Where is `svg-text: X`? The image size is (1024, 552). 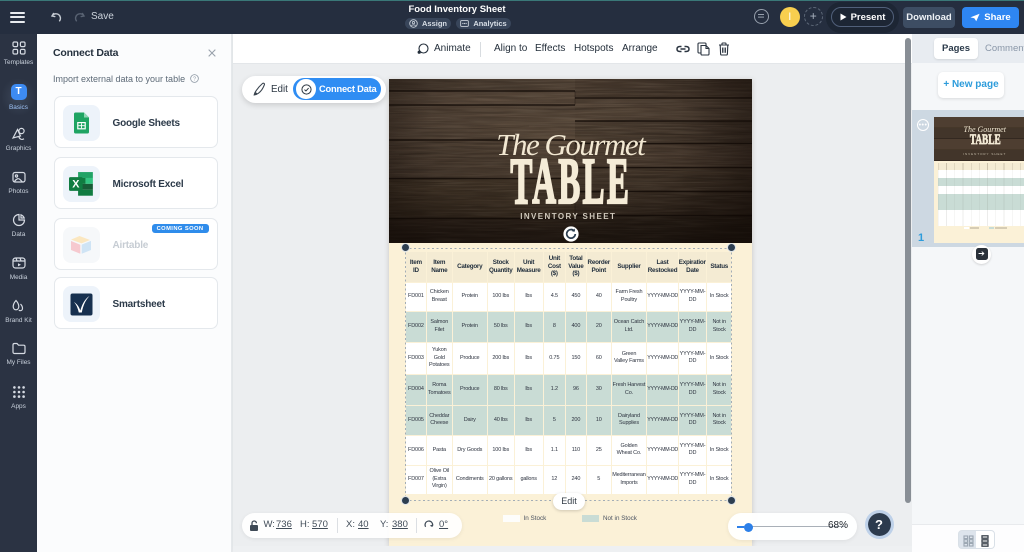 svg-text: X is located at coordinates (76, 185).